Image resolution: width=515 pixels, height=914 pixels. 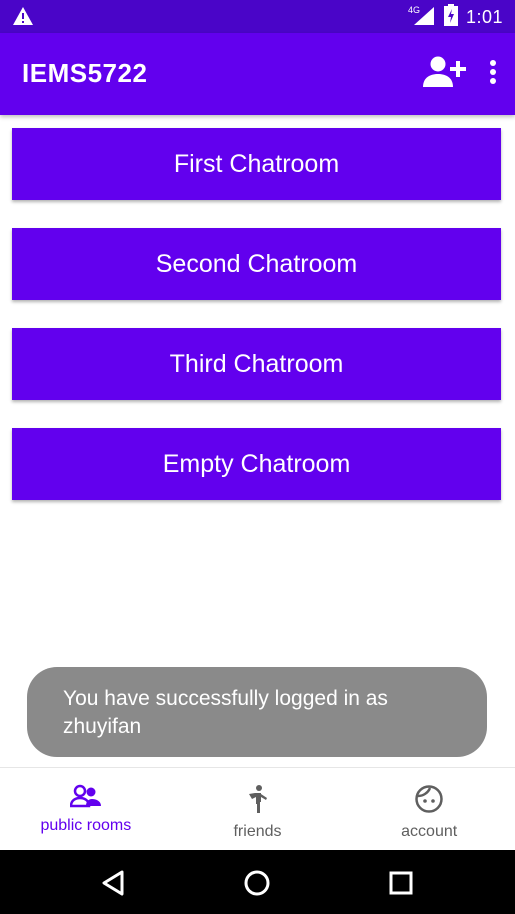 I want to click on bottom-nav: public rooms friends account, so click(x=257, y=809).